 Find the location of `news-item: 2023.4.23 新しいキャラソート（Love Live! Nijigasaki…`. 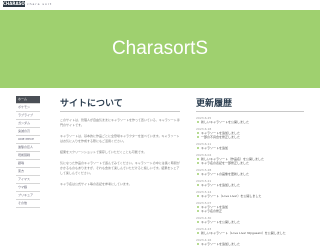

news-item: 2023.4.23 新しいキャラソート（Love Live! Nijigasaki… is located at coordinates (250, 231).